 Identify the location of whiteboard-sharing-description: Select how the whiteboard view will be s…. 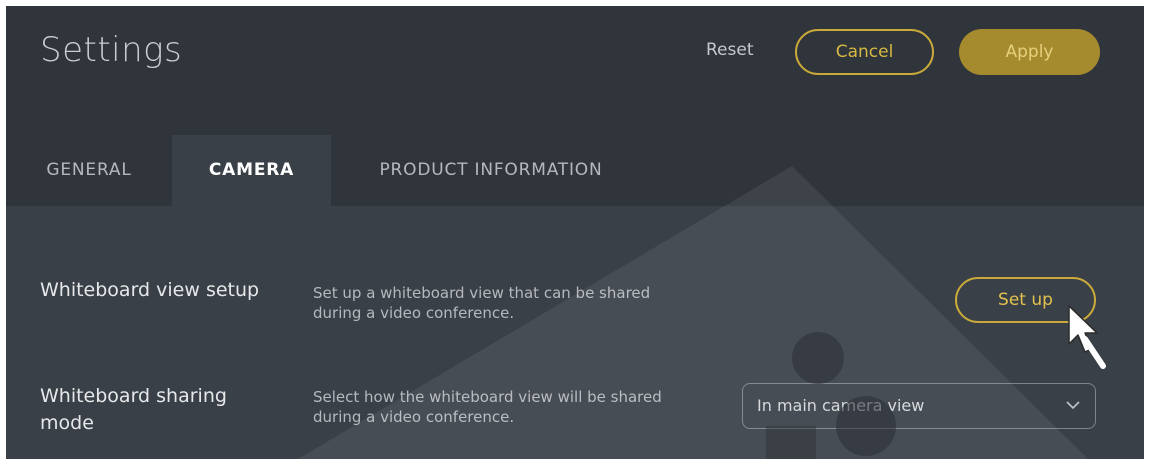
(487, 407).